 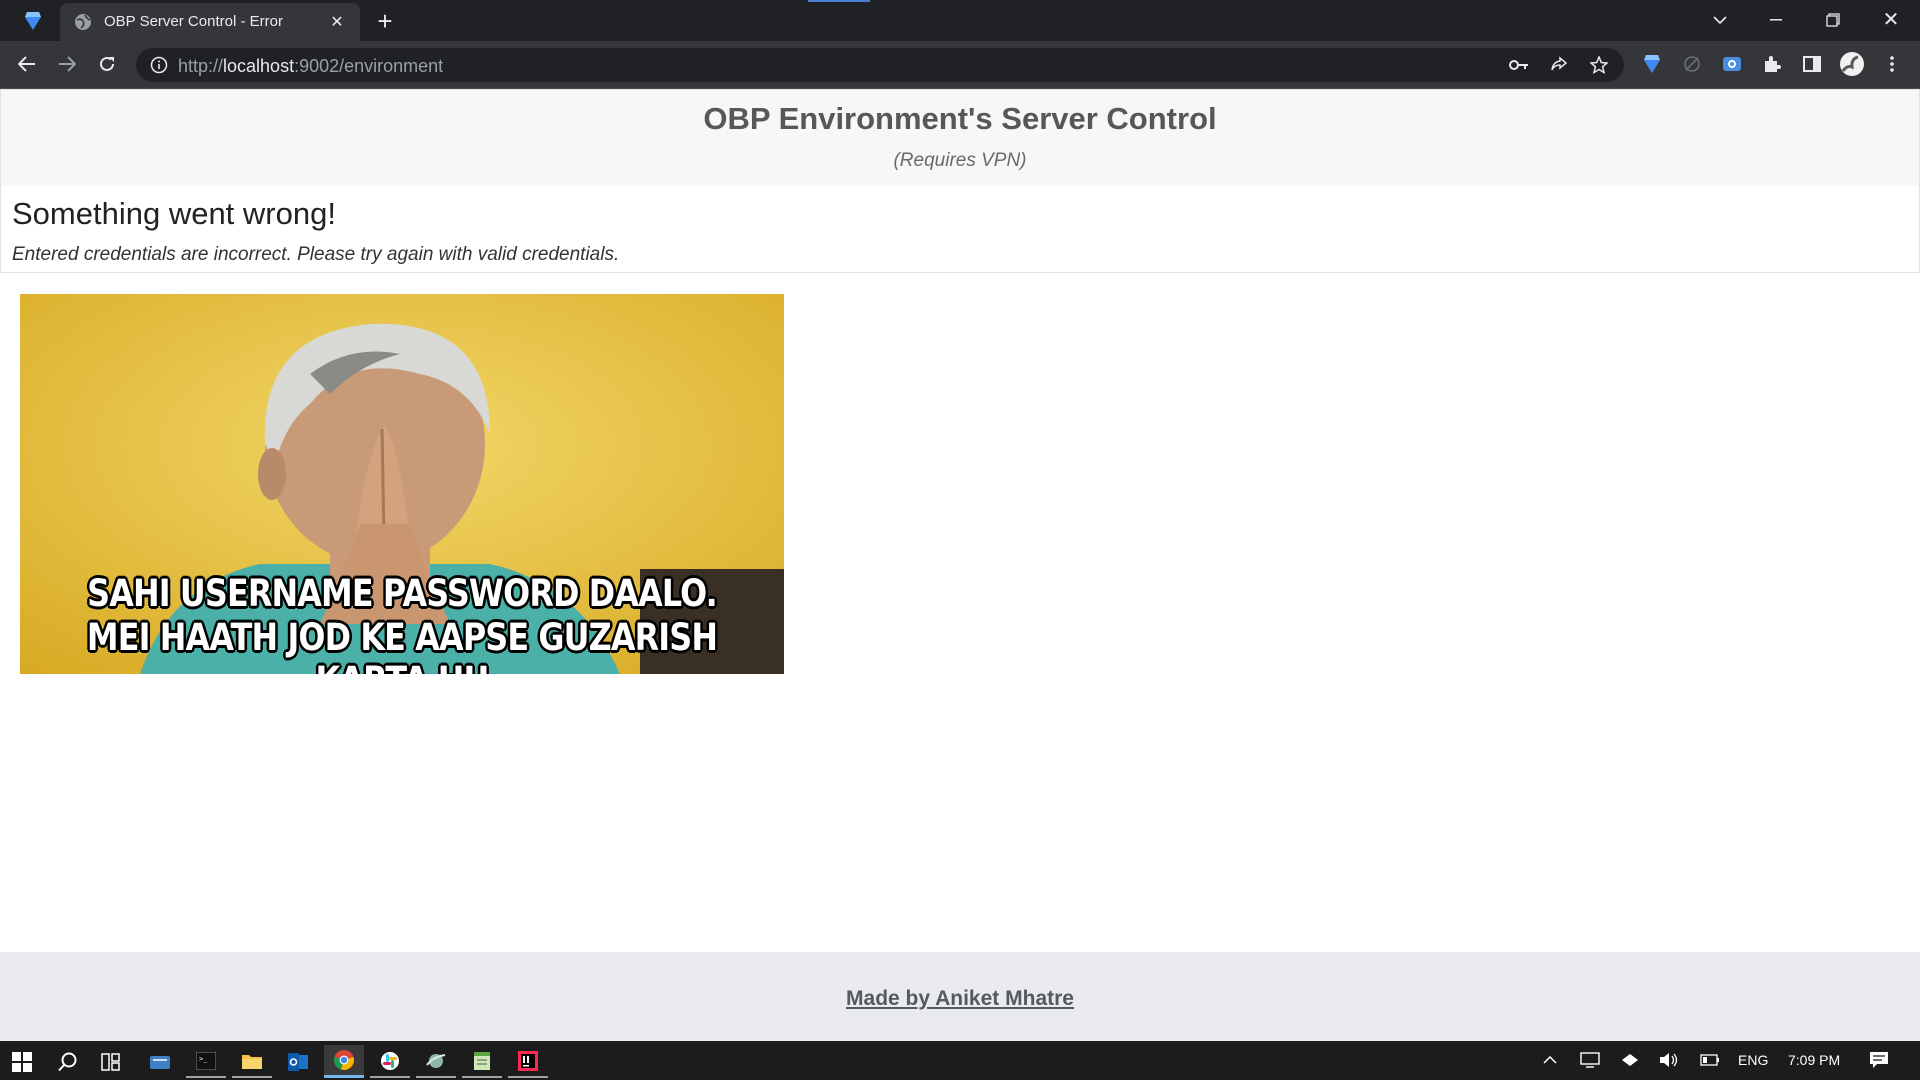 What do you see at coordinates (1892, 64) in the screenshot?
I see `menu-icon` at bounding box center [1892, 64].